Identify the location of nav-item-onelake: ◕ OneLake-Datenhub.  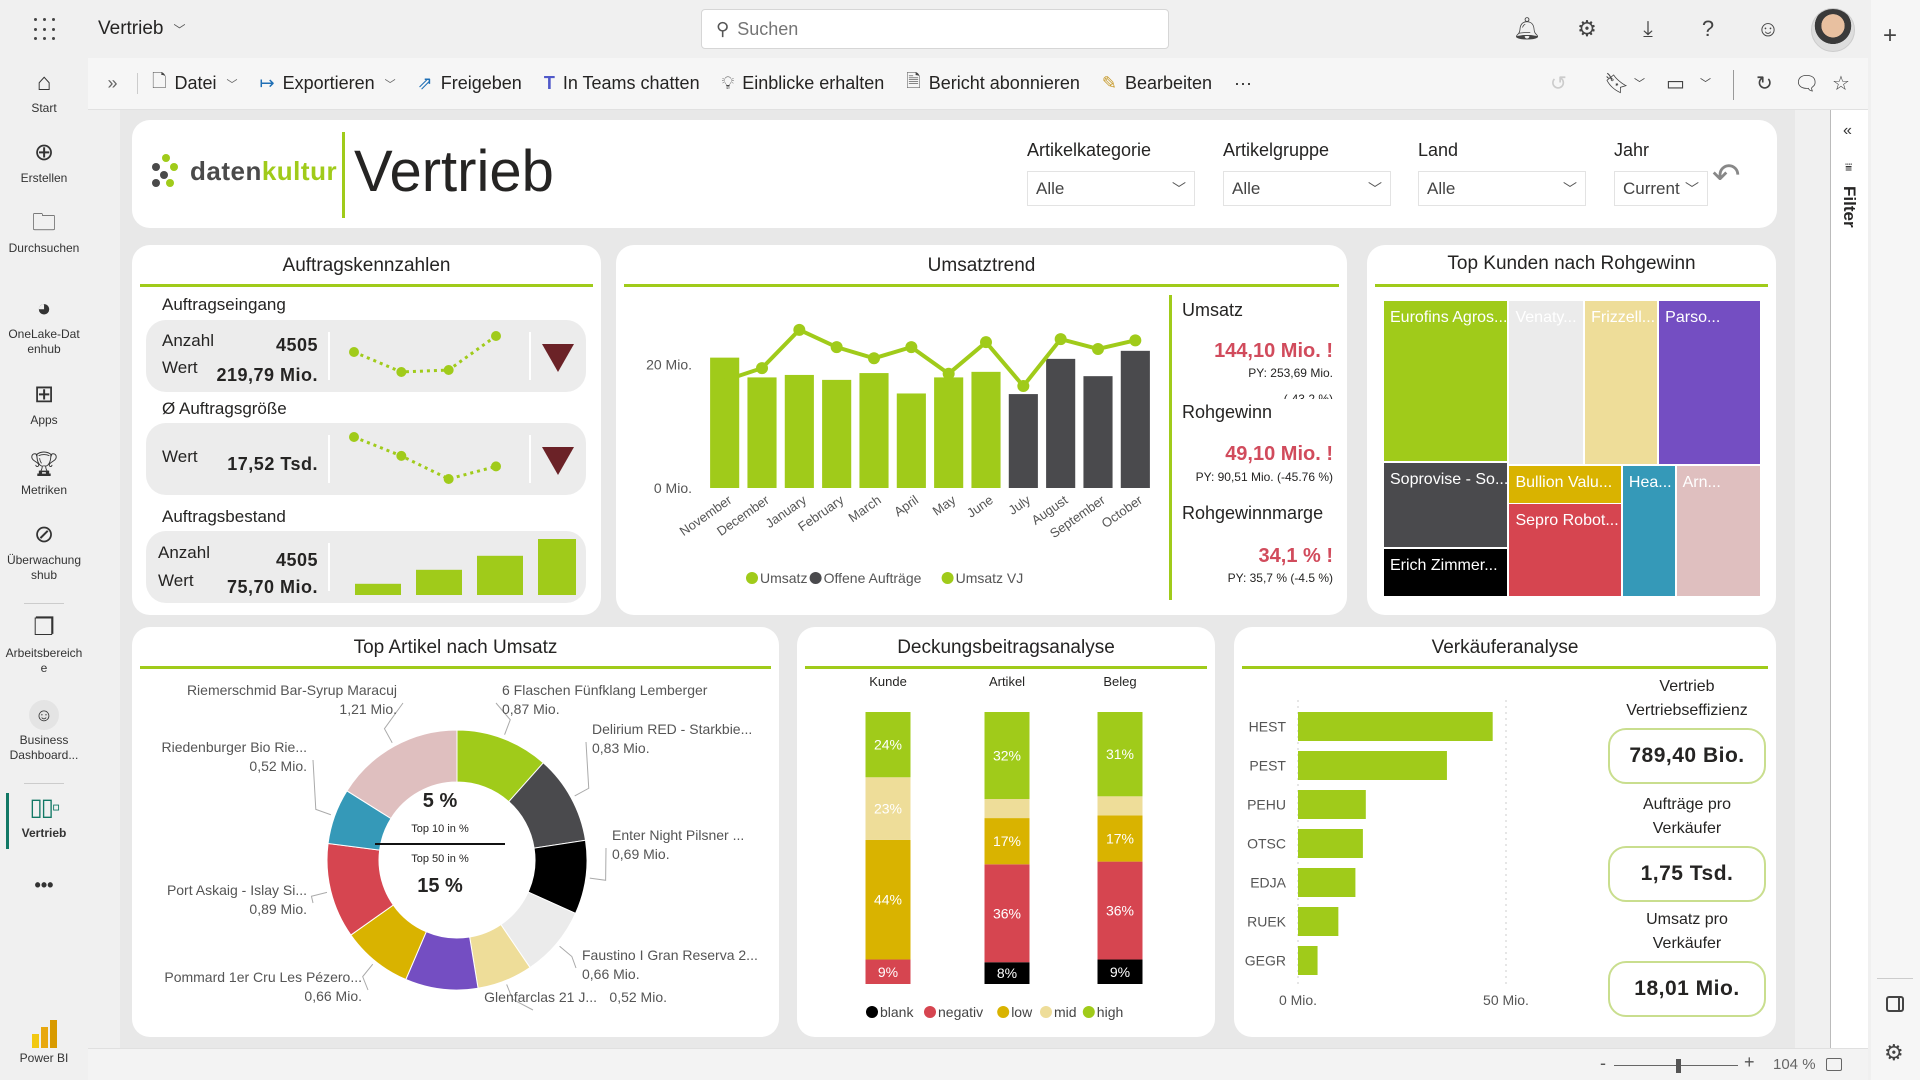
(44, 325).